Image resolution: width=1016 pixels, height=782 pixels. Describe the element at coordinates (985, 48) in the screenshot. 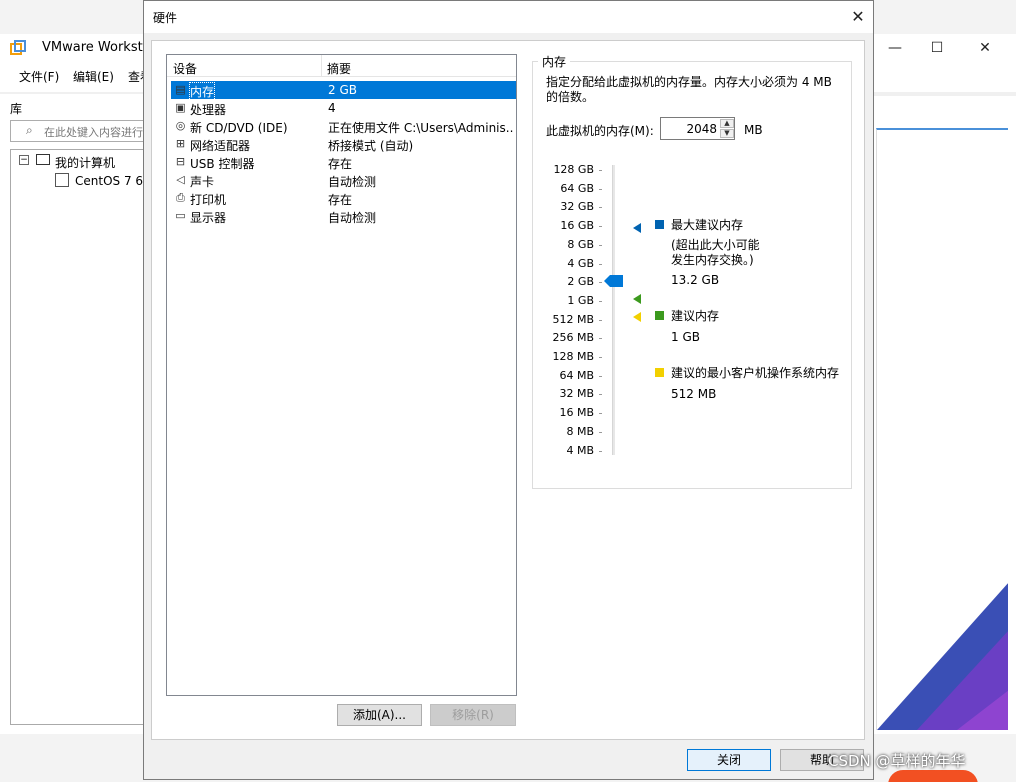

I see `close-icon: ✕` at that location.